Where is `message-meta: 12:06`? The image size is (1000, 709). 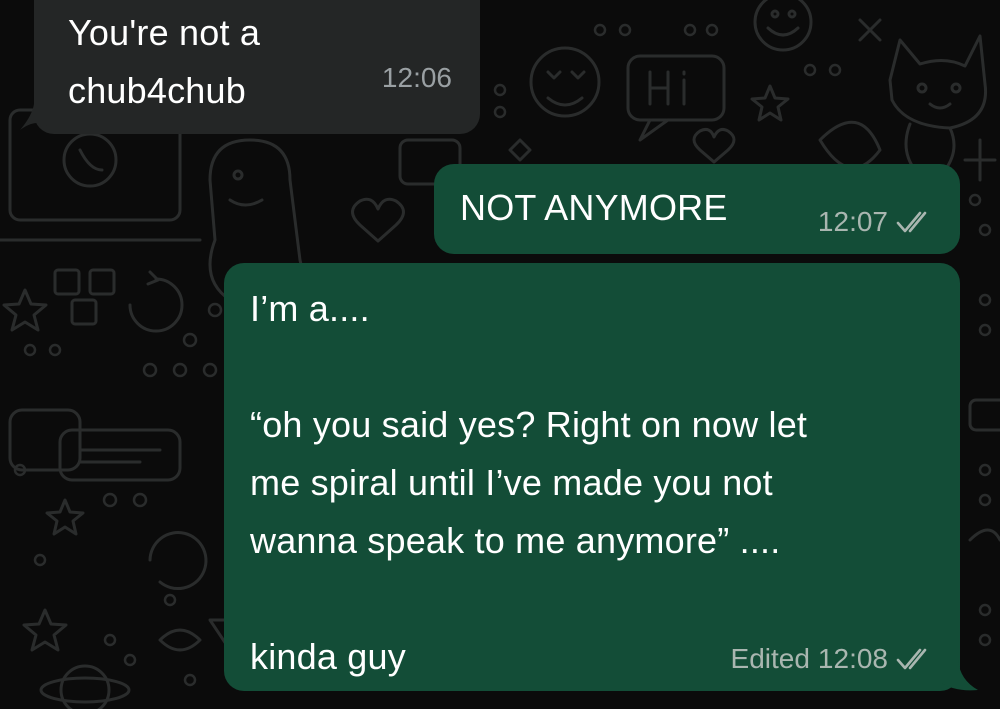 message-meta: 12:06 is located at coordinates (417, 78).